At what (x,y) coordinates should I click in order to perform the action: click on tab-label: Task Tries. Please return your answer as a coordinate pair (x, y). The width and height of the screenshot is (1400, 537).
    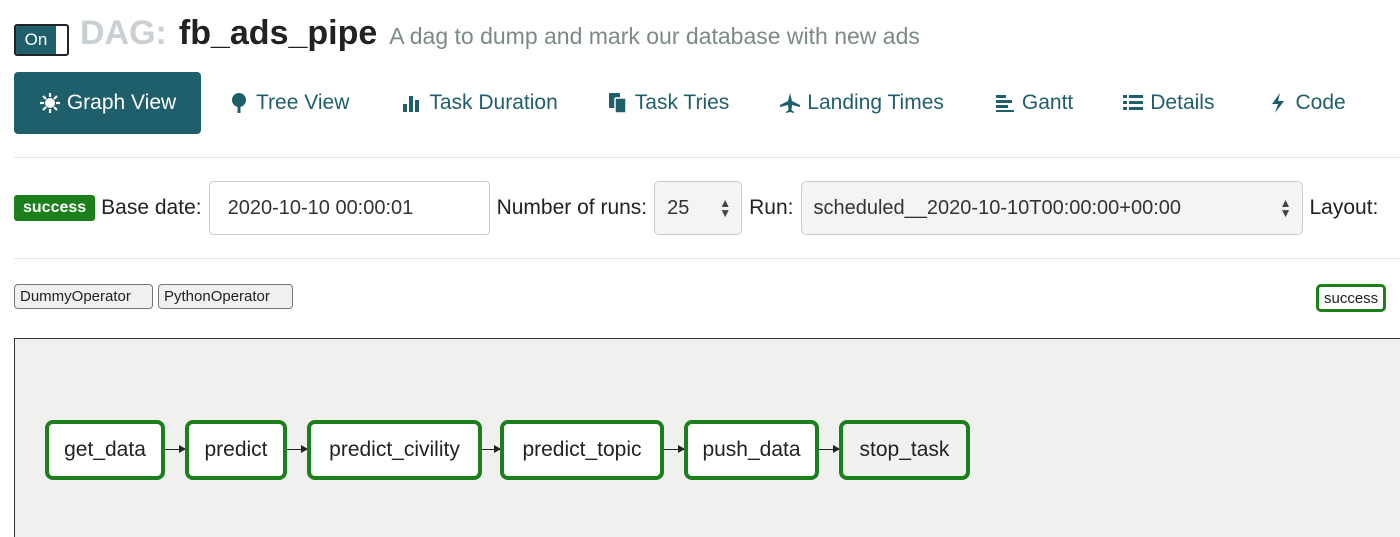
    Looking at the image, I should click on (682, 102).